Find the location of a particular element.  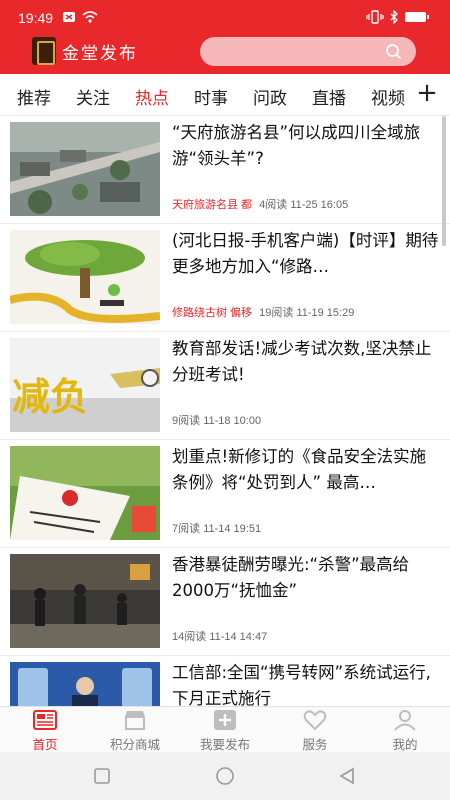

tab-live: 直播 is located at coordinates (329, 96).